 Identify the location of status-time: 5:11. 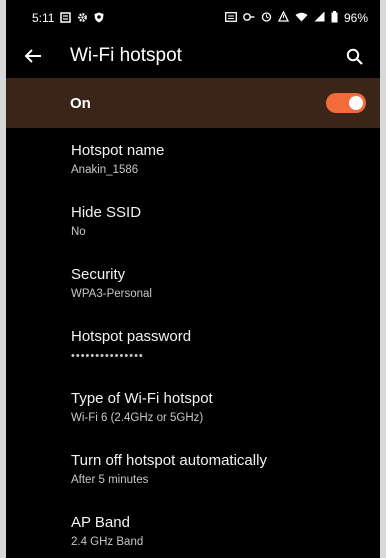
(43, 18).